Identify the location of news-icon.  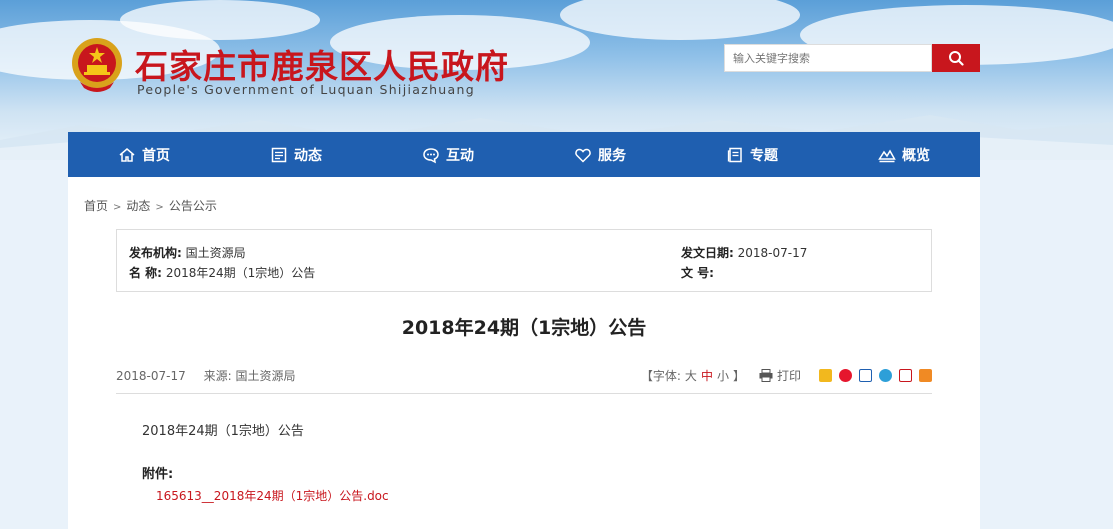
(279, 154).